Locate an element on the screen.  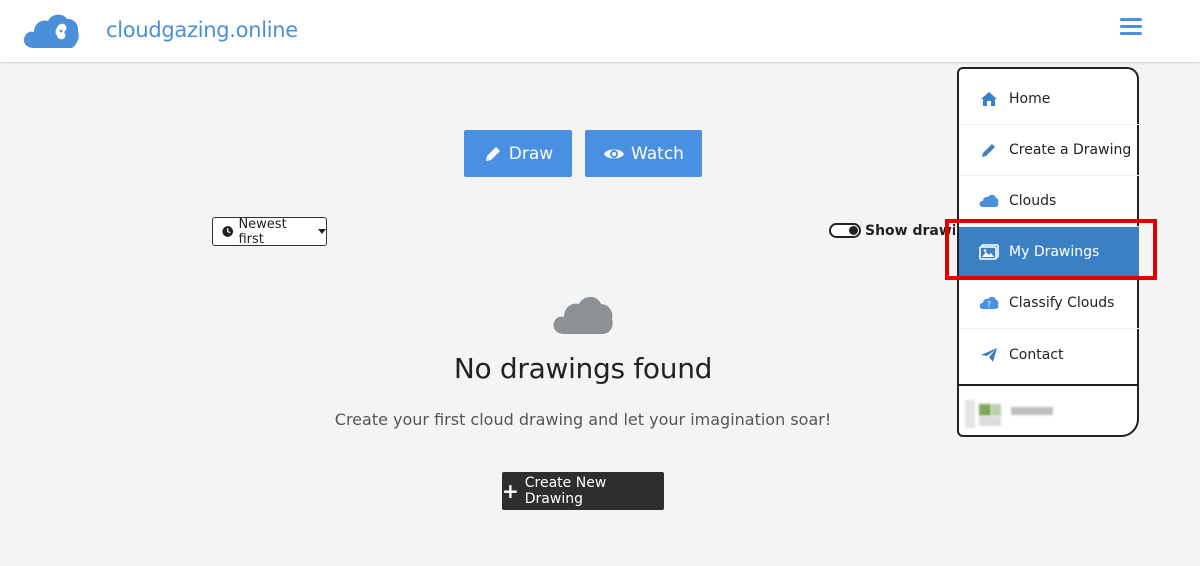
user-account-area is located at coordinates (1048, 414).